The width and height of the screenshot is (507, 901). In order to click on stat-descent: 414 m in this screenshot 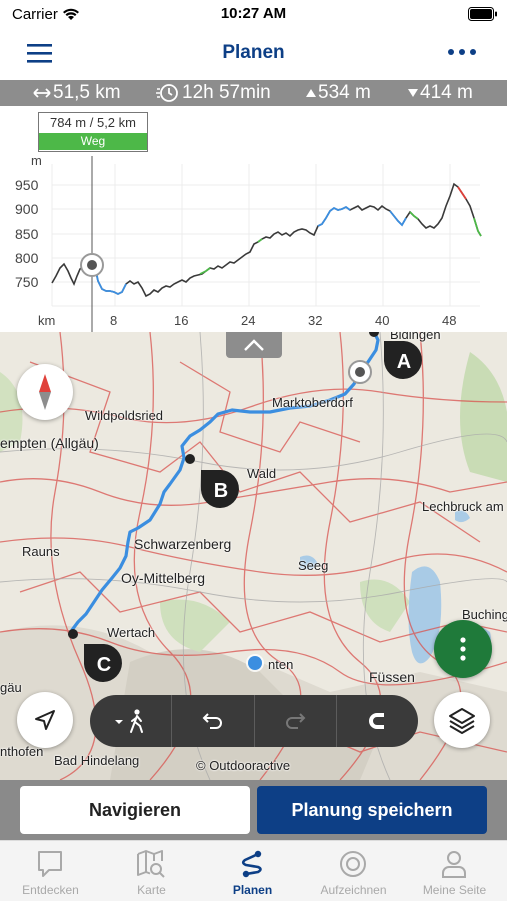, I will do `click(446, 92)`.